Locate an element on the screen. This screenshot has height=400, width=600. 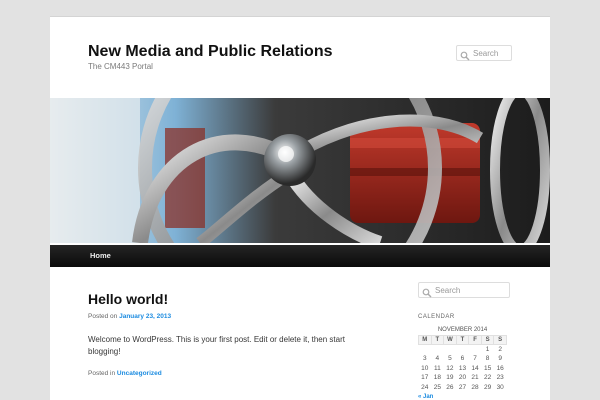
calendar-day: 16 is located at coordinates (500, 368).